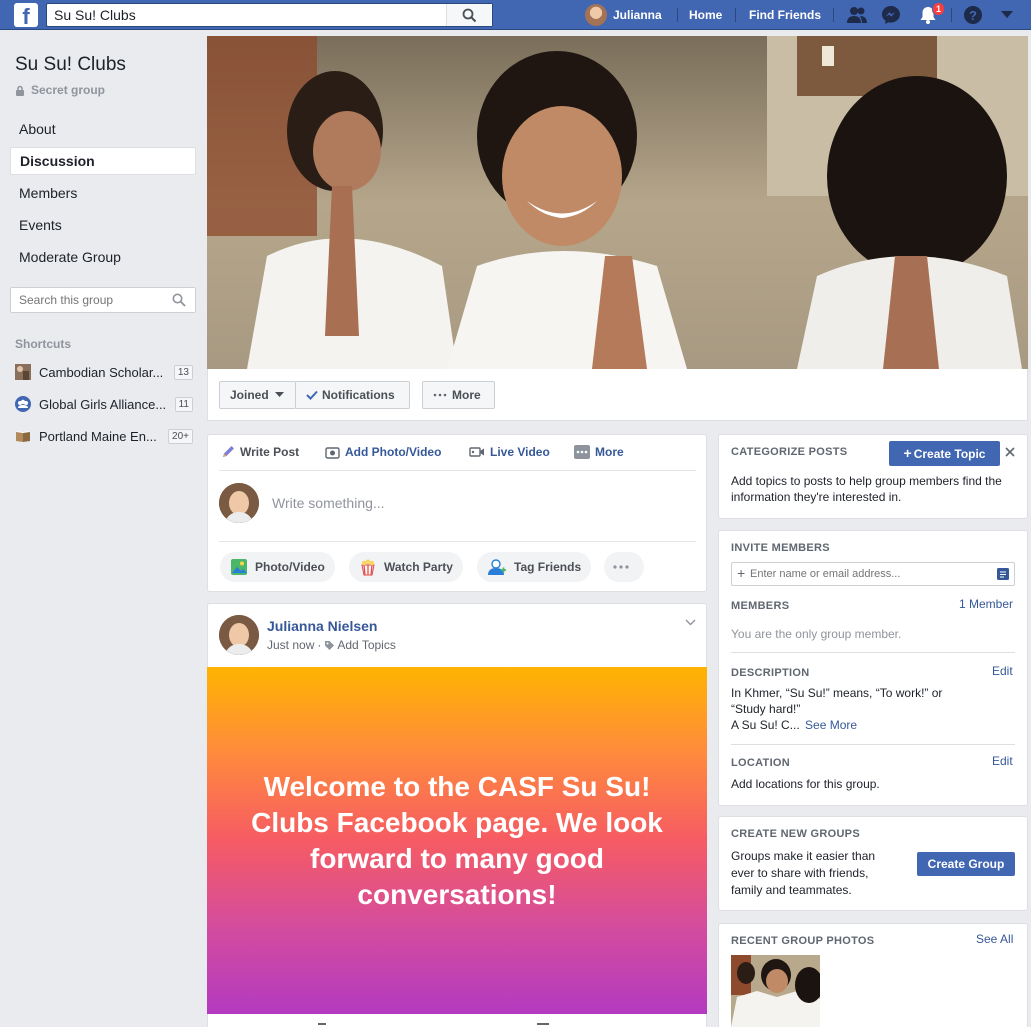  Describe the element at coordinates (873, 975) in the screenshot. I see `recent-photos-card: RECENT GROUP PHOTOS See All` at that location.